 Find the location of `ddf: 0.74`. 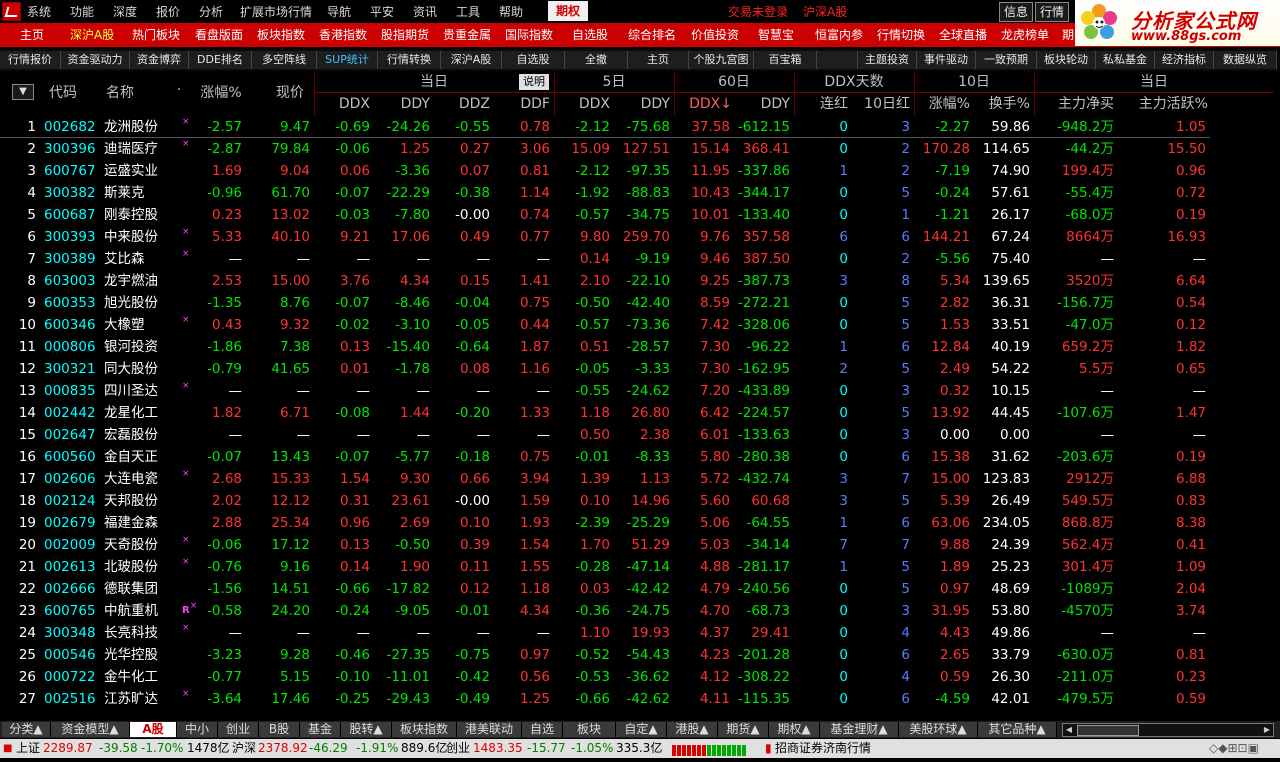

ddf: 0.74 is located at coordinates (534, 215).